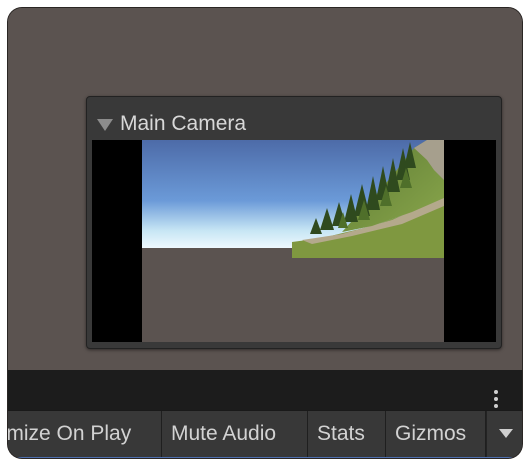 This screenshot has width=530, height=466. What do you see at coordinates (85, 434) in the screenshot?
I see `maximize-on-play-button: Maximize On Play` at bounding box center [85, 434].